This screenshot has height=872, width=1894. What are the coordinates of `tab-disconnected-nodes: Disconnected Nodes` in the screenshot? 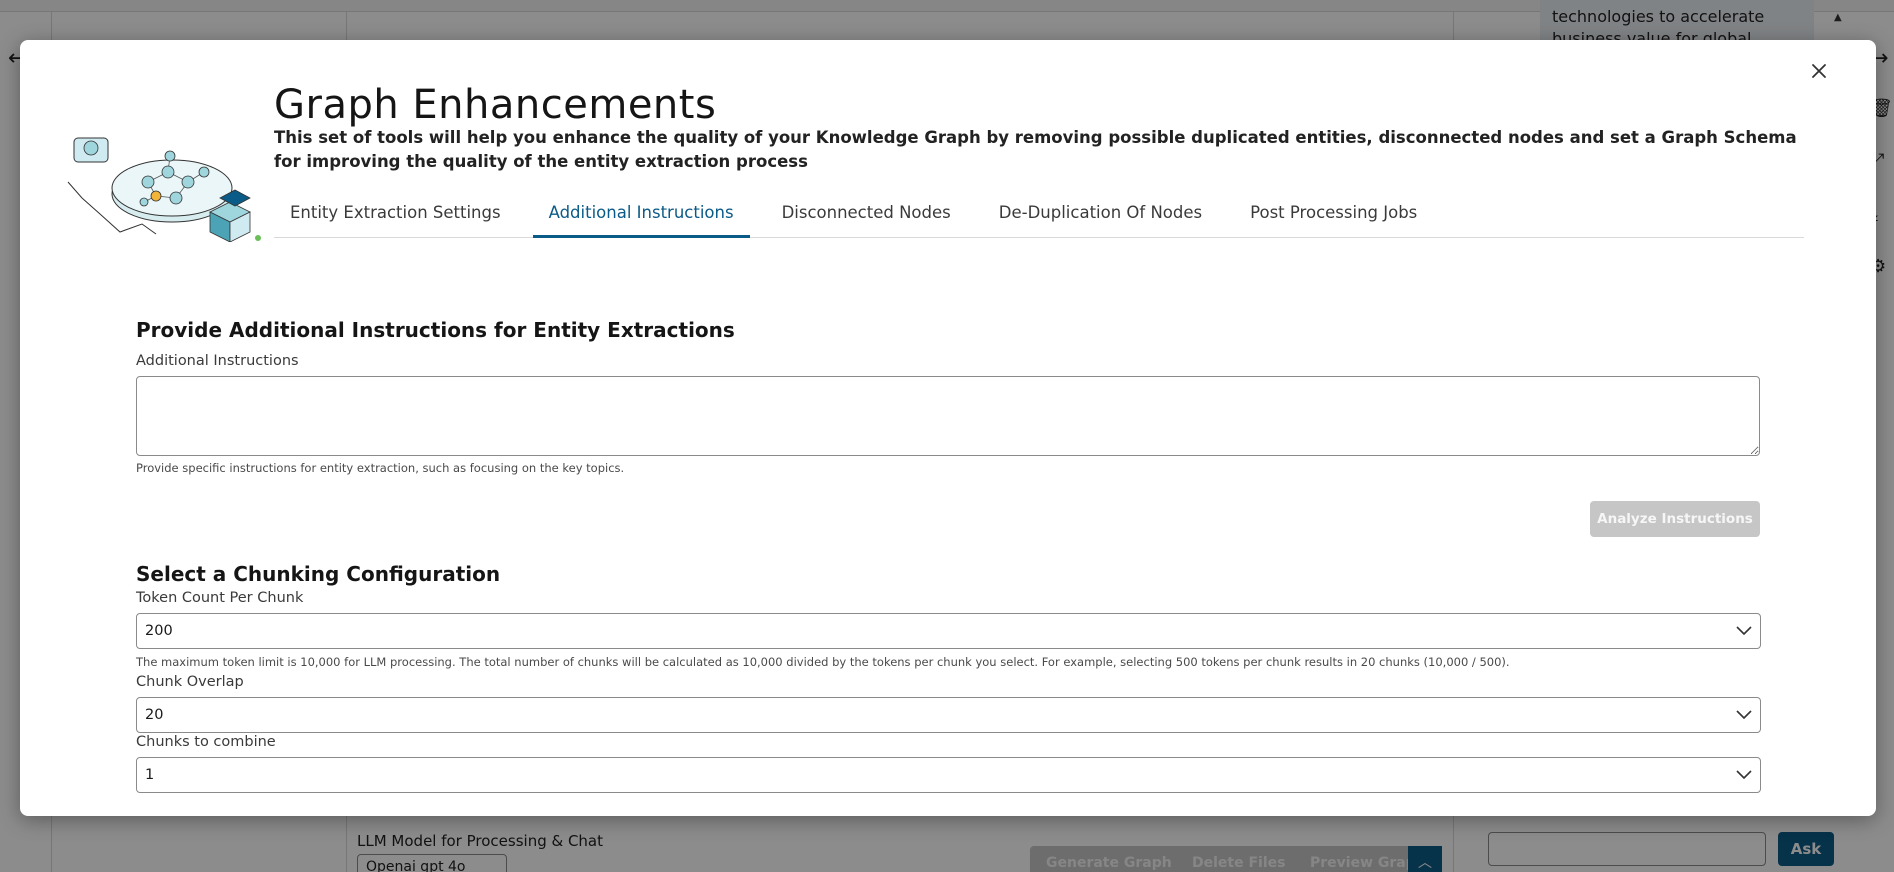 It's located at (866, 215).